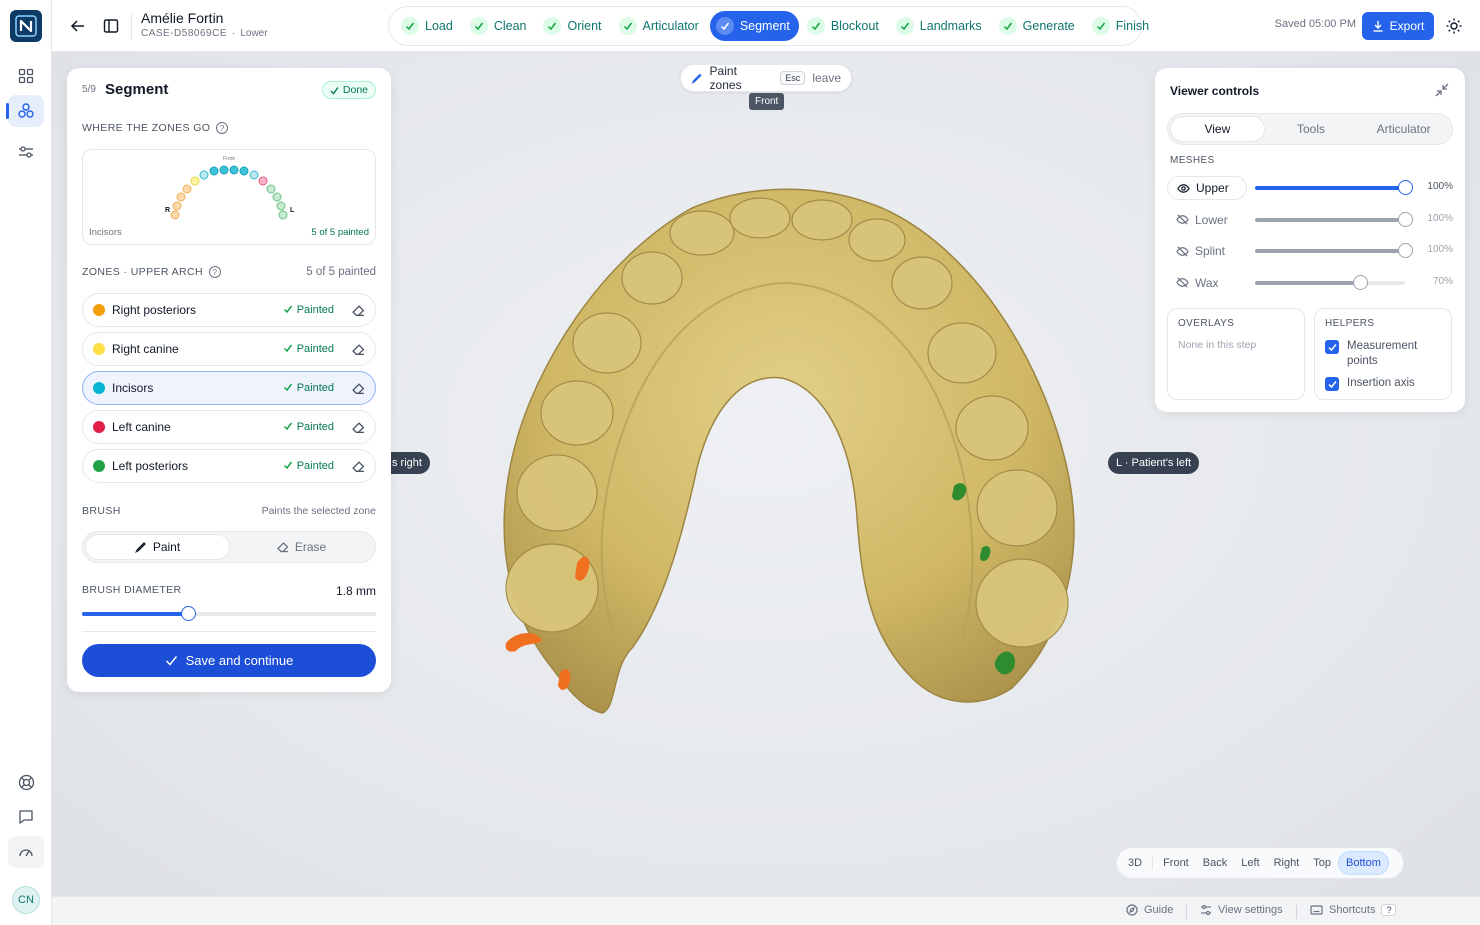 The height and width of the screenshot is (925, 1480). I want to click on tab-articulator: Articulator, so click(1403, 129).